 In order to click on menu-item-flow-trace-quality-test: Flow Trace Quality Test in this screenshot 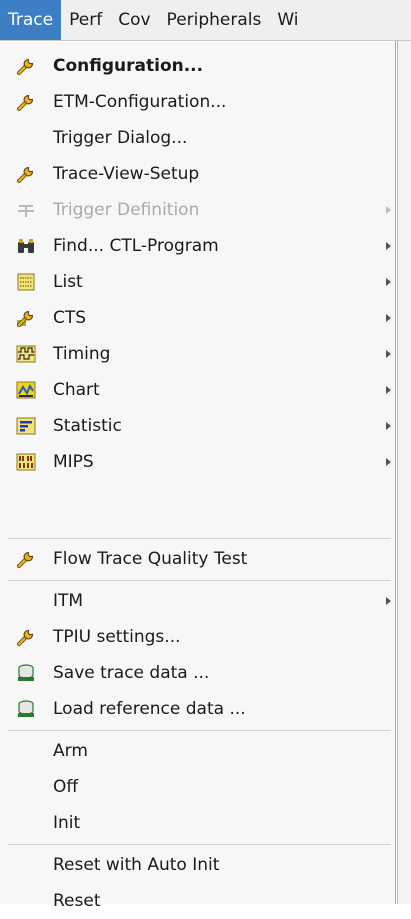, I will do `click(197, 559)`.